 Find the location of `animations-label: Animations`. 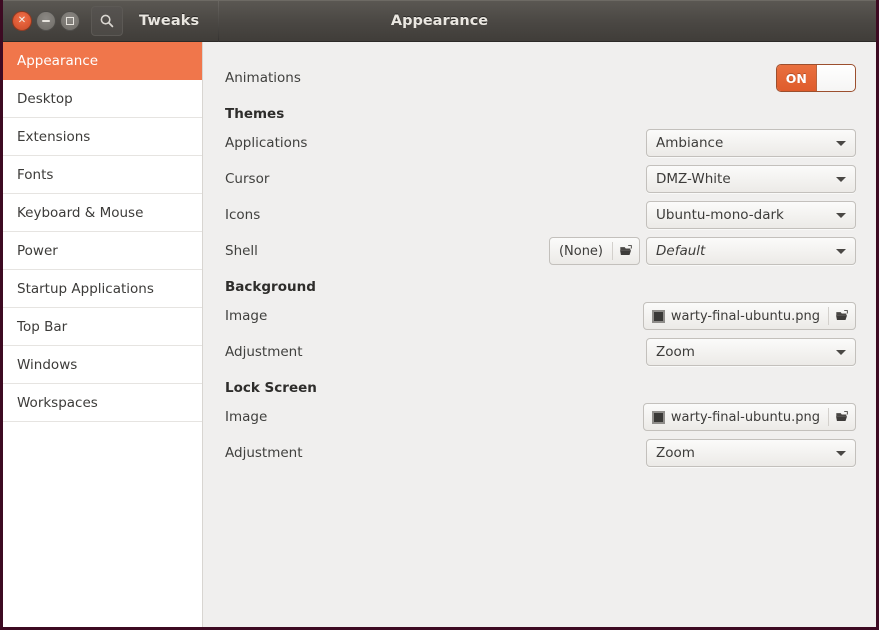

animations-label: Animations is located at coordinates (263, 78).